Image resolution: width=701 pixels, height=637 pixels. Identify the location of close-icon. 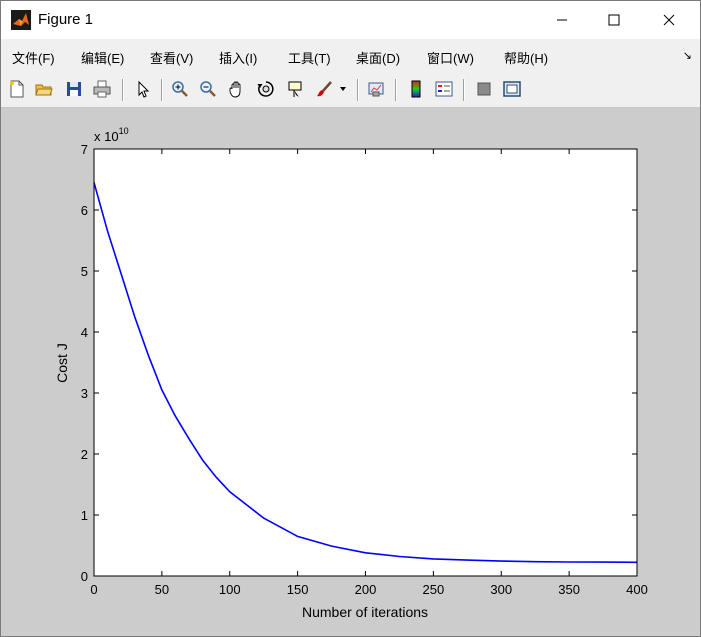
(669, 20).